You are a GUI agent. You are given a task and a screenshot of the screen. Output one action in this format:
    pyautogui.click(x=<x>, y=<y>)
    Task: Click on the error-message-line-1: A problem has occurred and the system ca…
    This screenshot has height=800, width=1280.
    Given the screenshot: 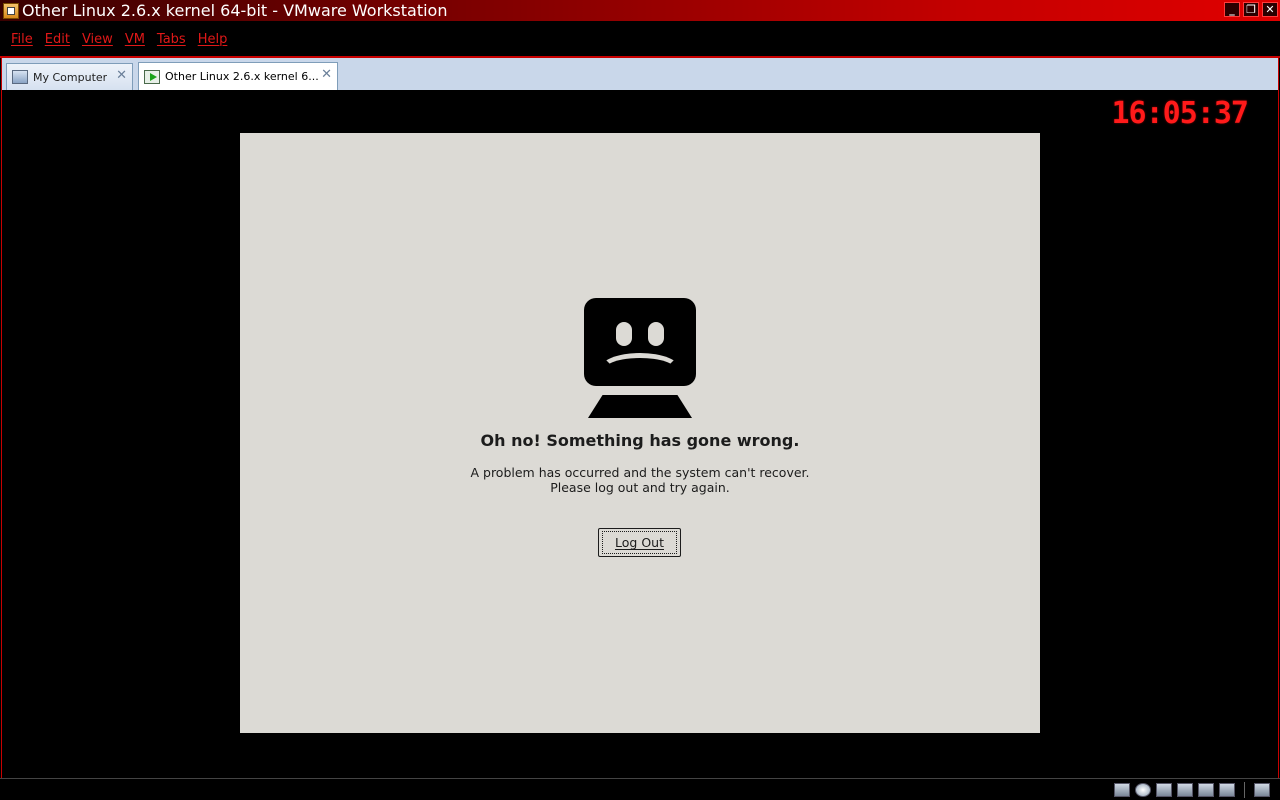 What is the action you would take?
    pyautogui.click(x=640, y=472)
    